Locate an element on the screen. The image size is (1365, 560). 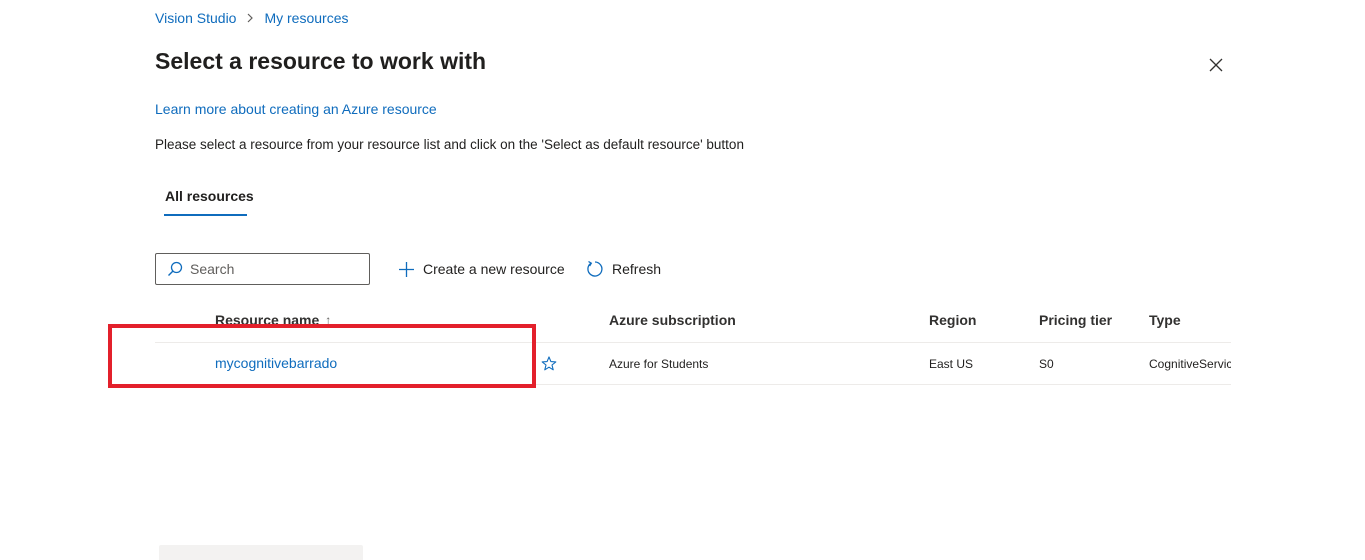
search-icon is located at coordinates (175, 268).